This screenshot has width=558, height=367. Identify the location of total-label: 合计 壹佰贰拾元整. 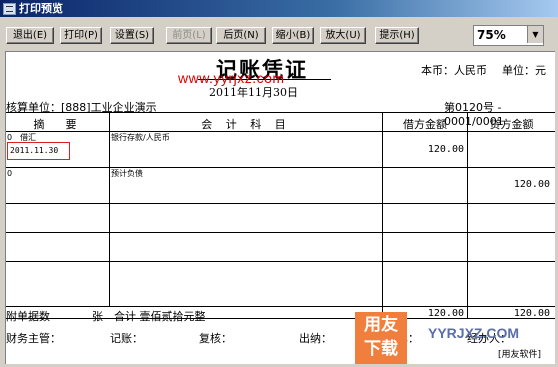
(160, 316).